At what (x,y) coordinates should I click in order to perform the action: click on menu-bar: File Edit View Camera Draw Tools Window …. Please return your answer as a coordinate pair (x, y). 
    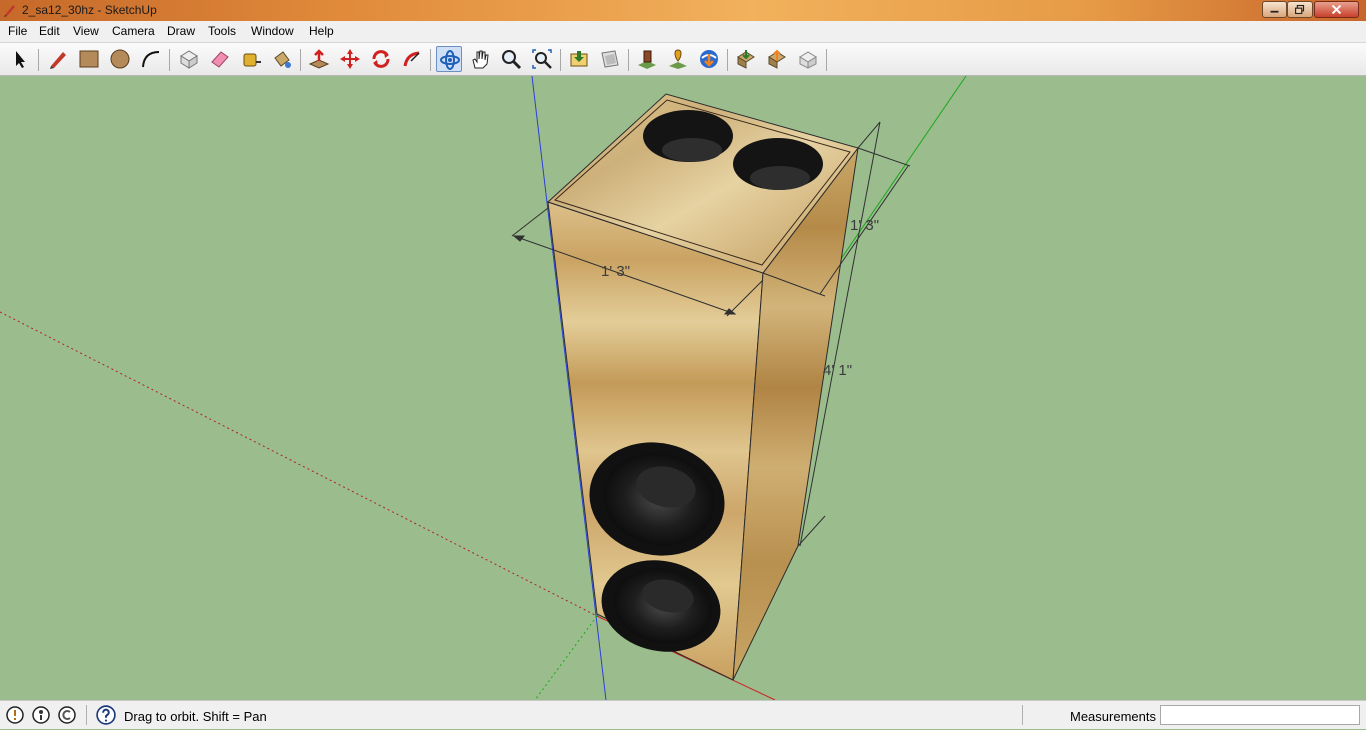
    Looking at the image, I should click on (683, 32).